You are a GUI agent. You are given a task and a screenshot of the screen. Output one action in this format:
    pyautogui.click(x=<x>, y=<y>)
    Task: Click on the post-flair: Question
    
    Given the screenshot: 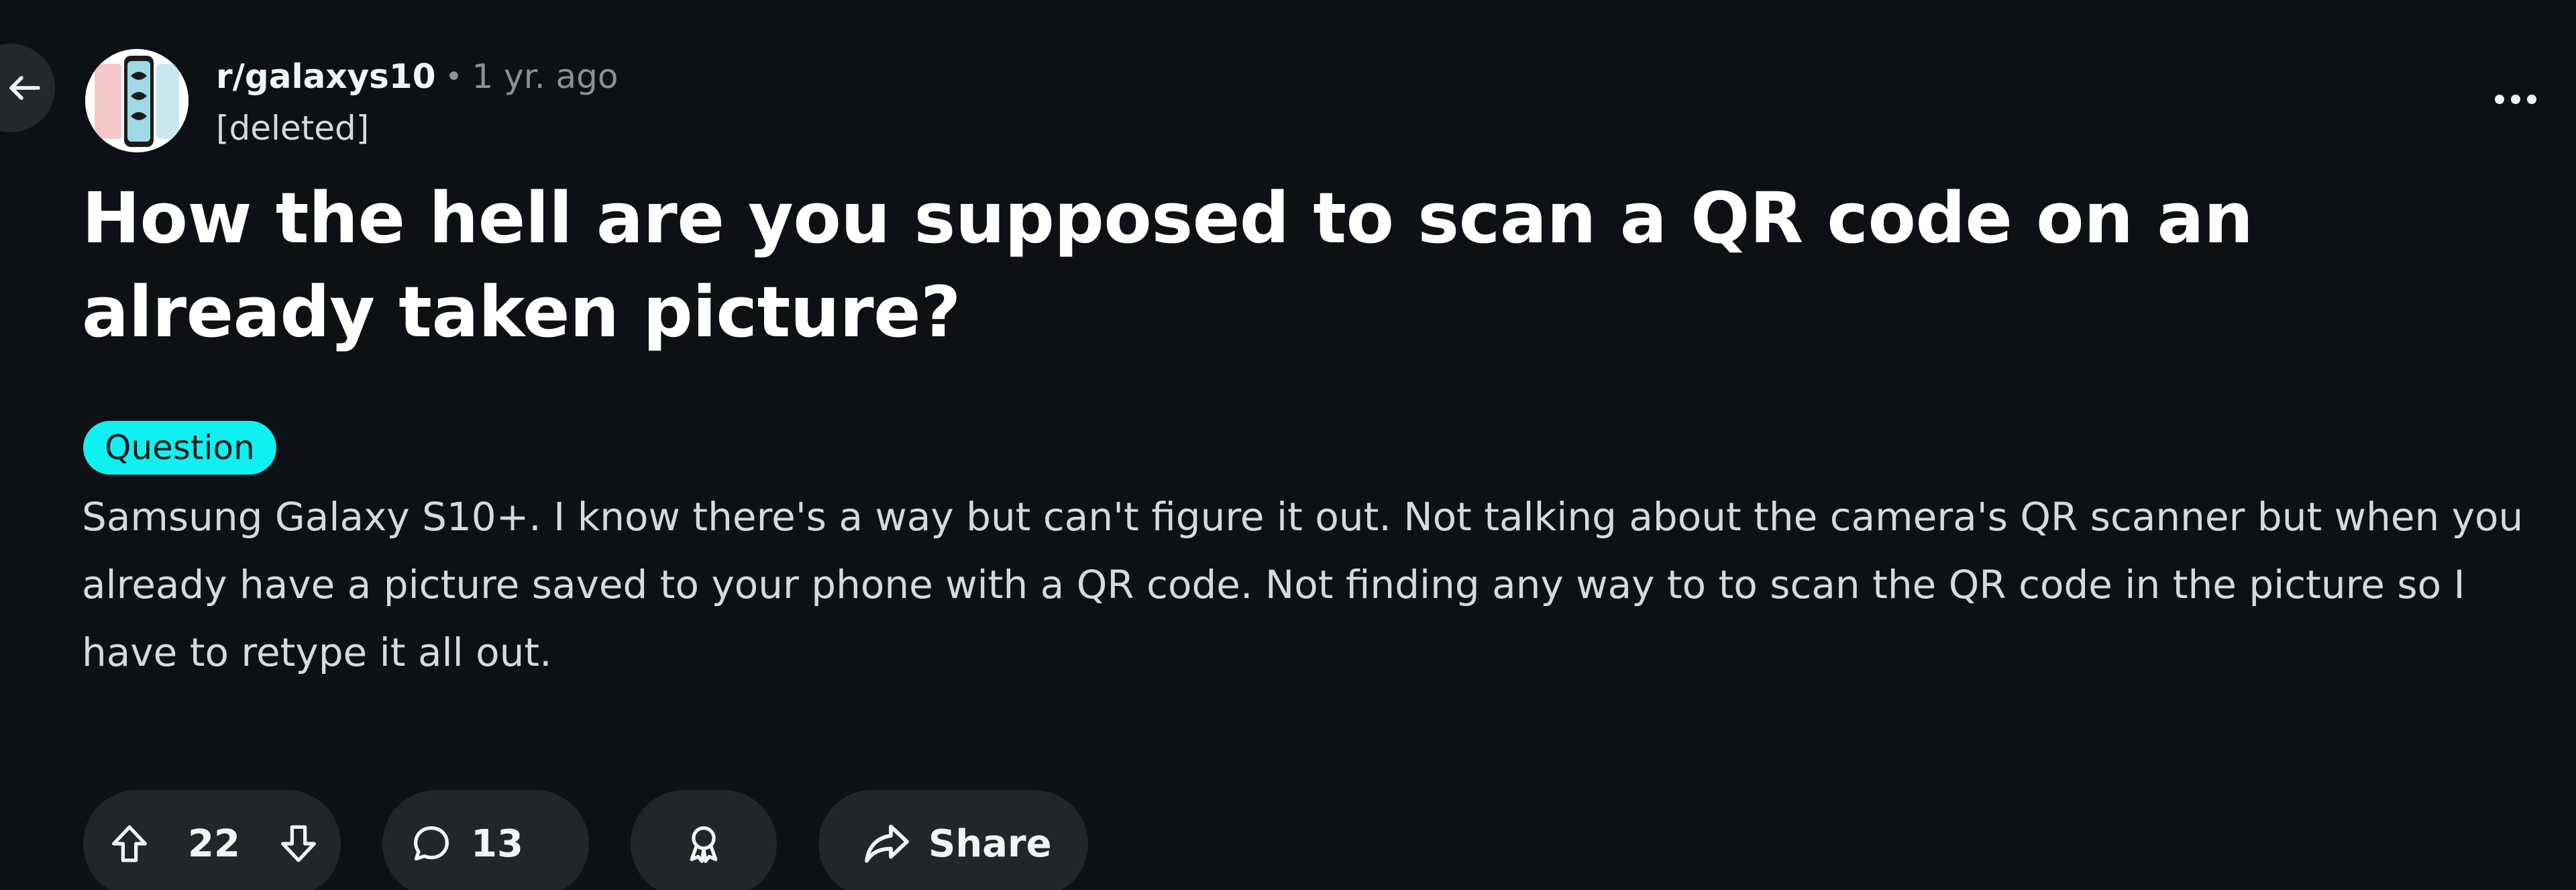 What is the action you would take?
    pyautogui.click(x=179, y=448)
    